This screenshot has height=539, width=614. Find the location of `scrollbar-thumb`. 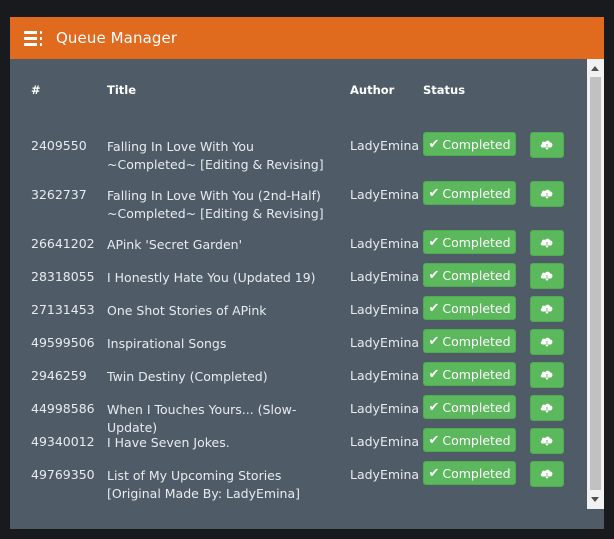

scrollbar-thumb is located at coordinates (595, 283).